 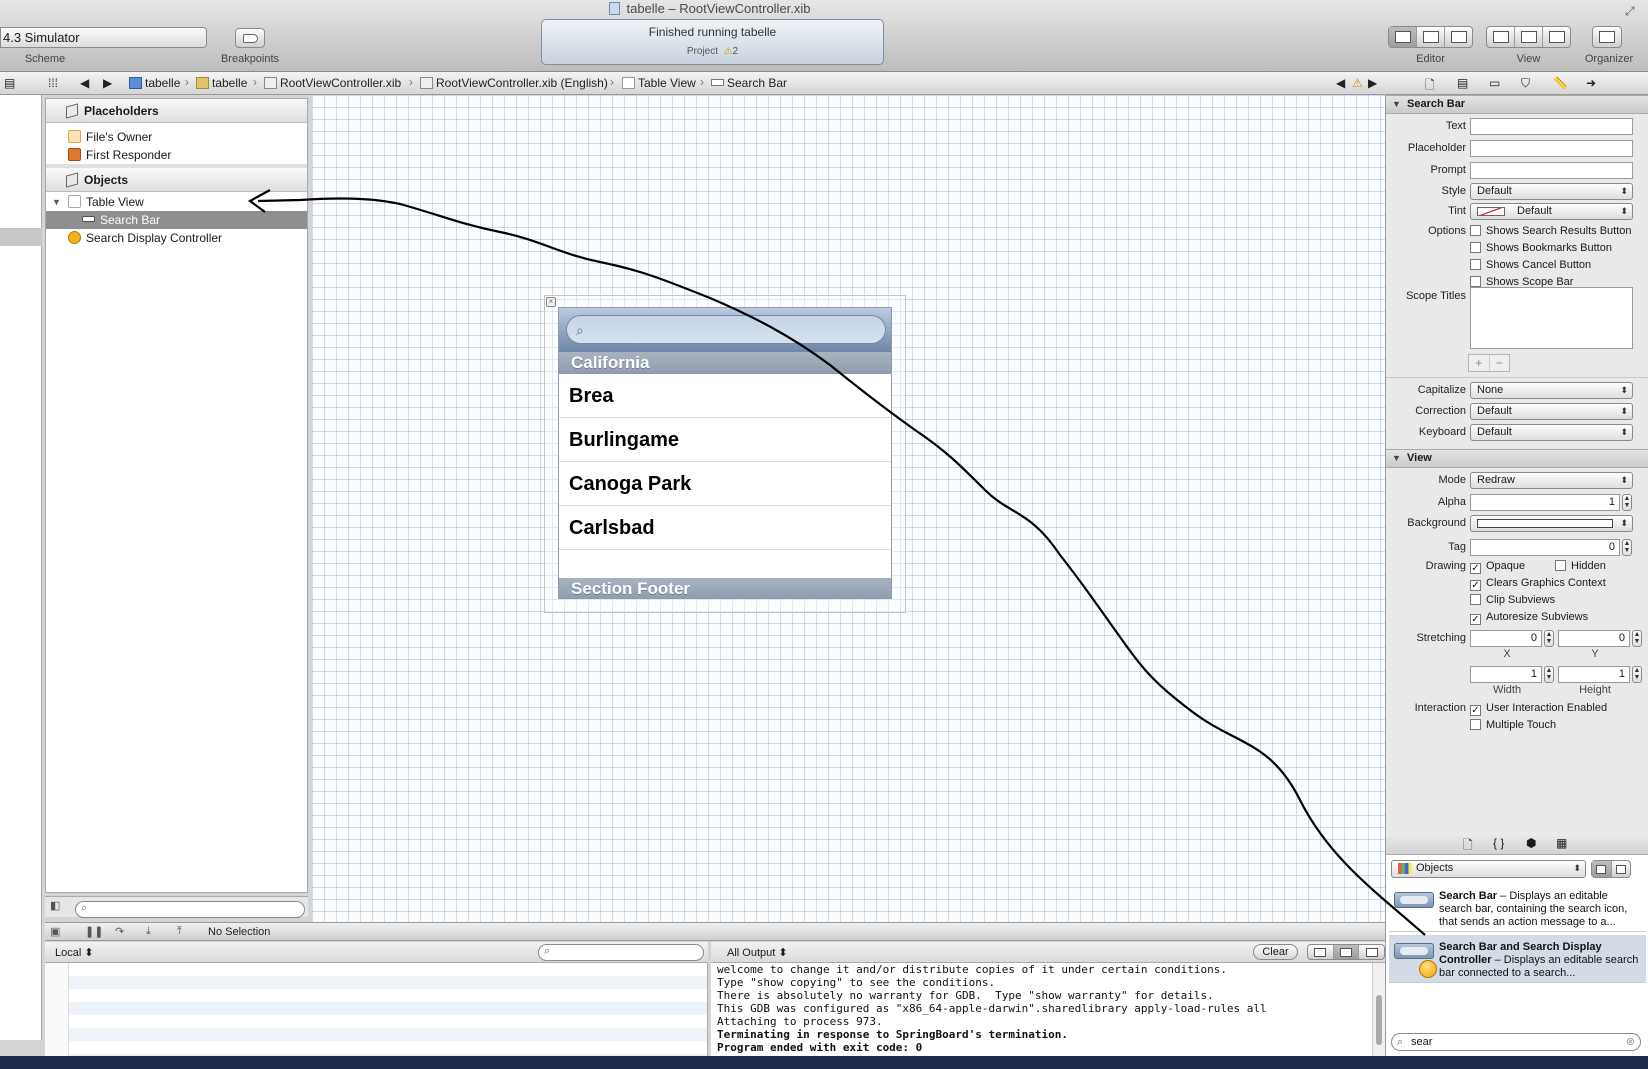 I want to click on outline-item-search-bar: Search Bar, so click(x=176, y=220).